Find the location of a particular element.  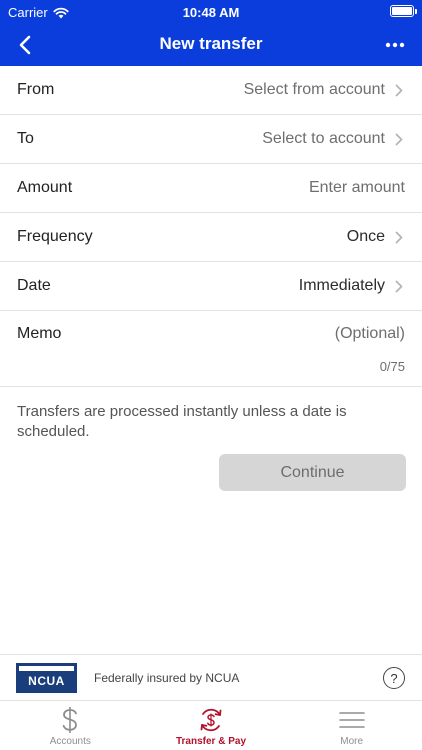

top-bar: Carrier 10:48 AM New transfer is located at coordinates (211, 33).